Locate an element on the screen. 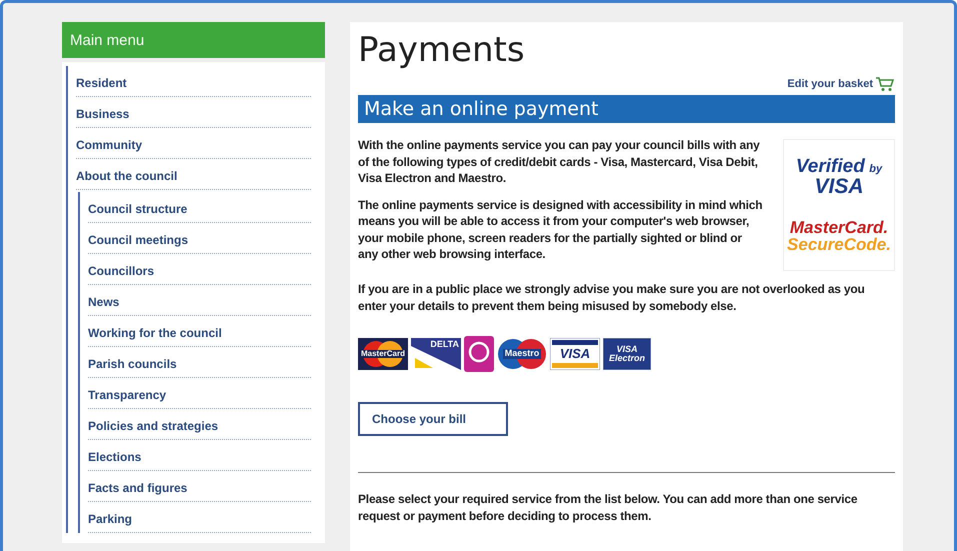 The image size is (957, 551). menu-item: Councillors is located at coordinates (199, 269).